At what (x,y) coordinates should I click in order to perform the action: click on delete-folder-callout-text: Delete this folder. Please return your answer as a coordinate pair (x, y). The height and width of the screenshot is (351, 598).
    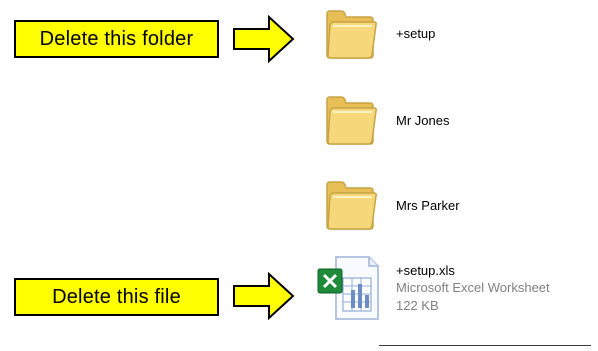
    Looking at the image, I should click on (116, 38).